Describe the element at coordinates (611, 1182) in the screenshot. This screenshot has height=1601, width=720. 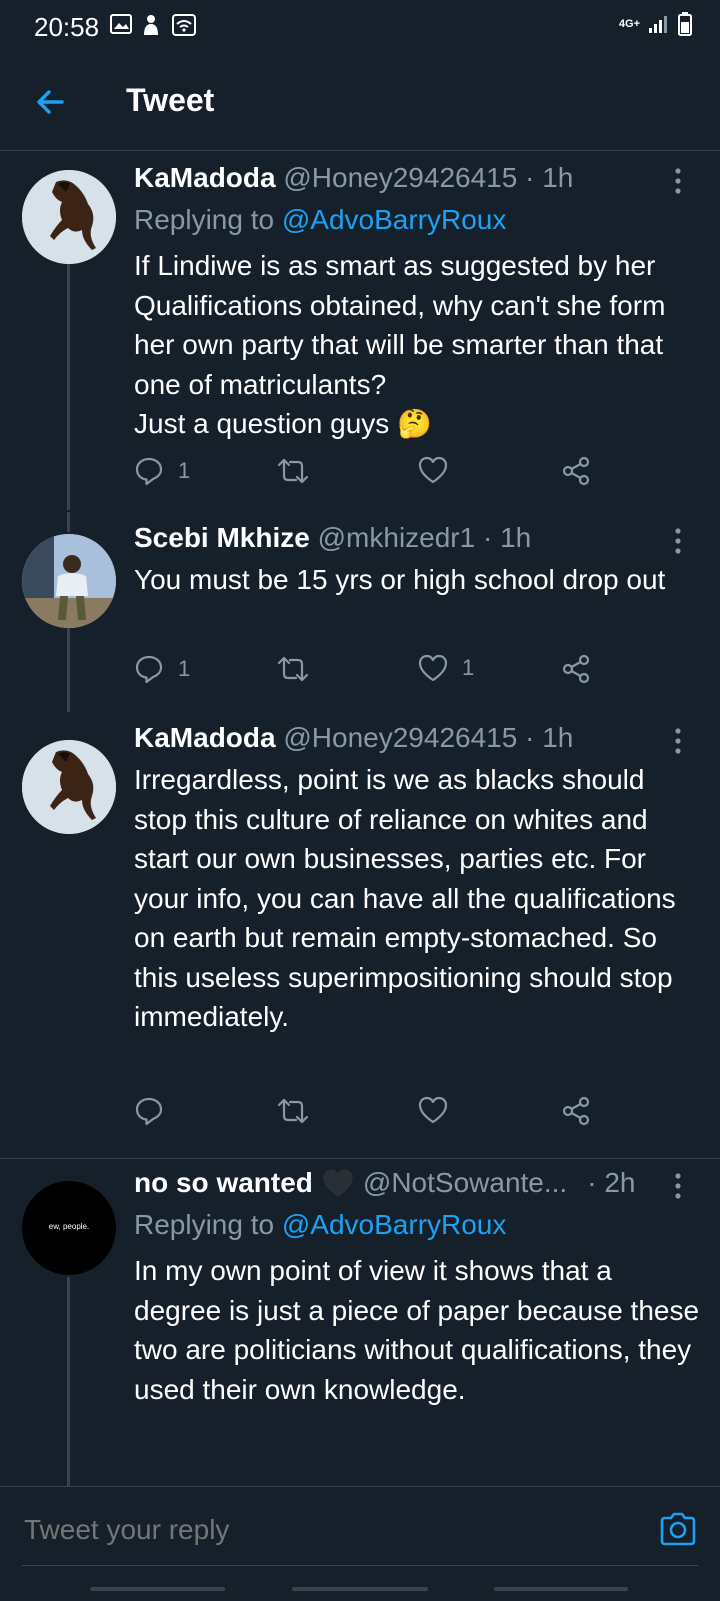
I see `tweet-time: · 2h` at that location.